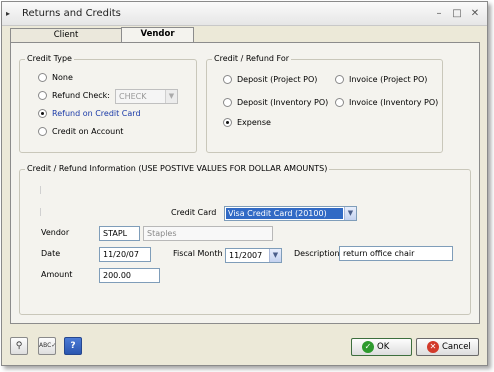 This screenshot has width=494, height=372. What do you see at coordinates (475, 13) in the screenshot?
I see `close-button: ✕` at bounding box center [475, 13].